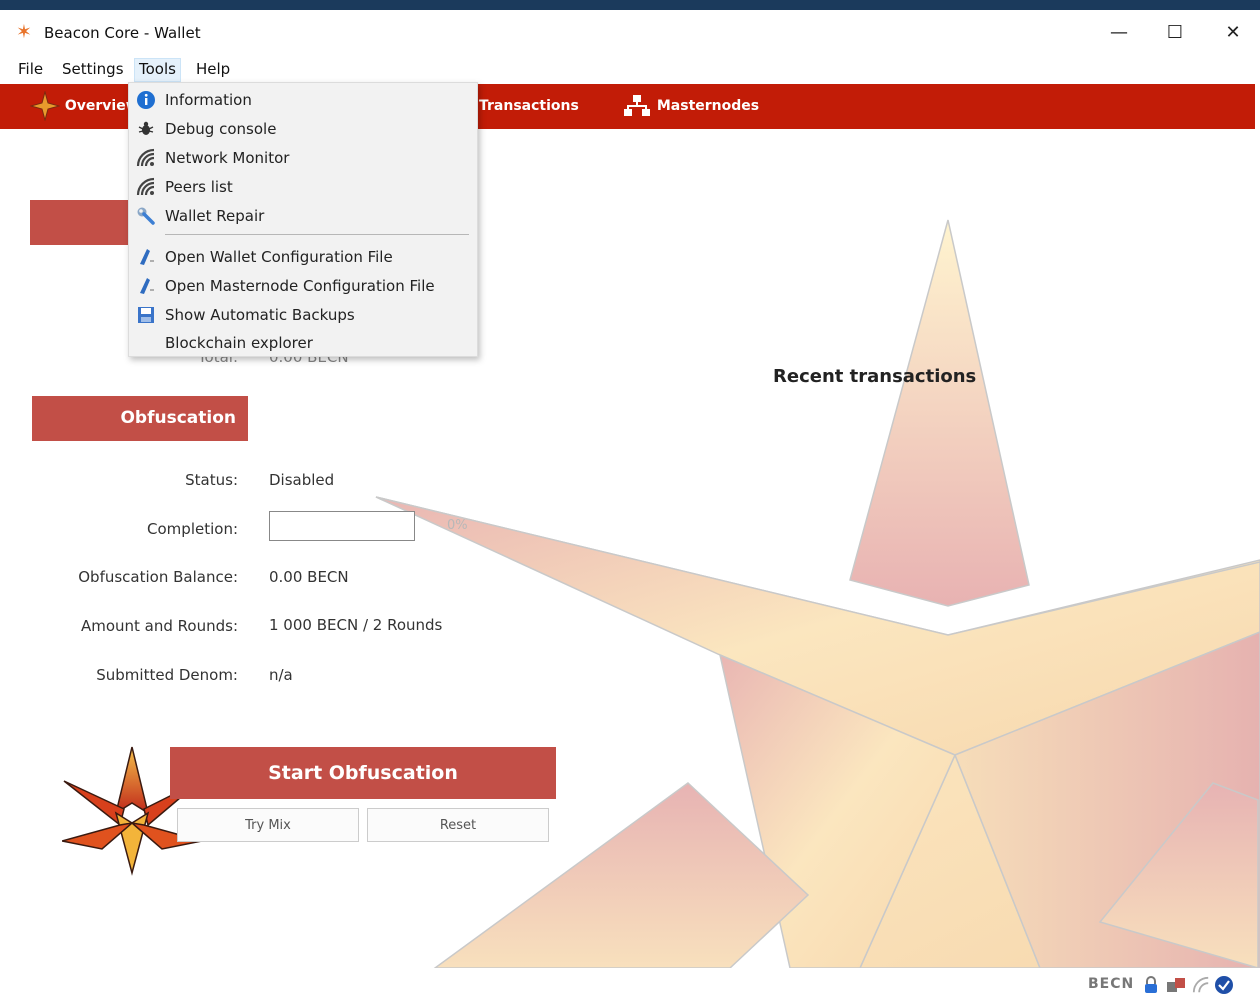 The height and width of the screenshot is (1000, 1260). I want to click on network-nodes-icon, so click(637, 105).